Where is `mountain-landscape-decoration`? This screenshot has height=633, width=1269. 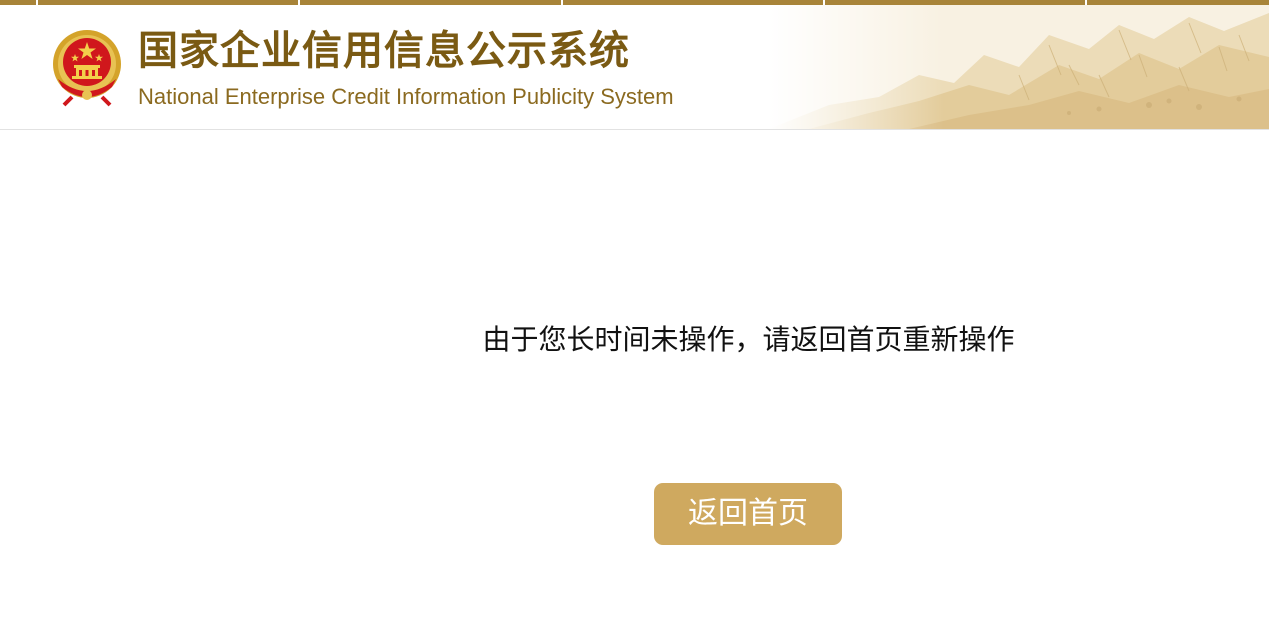
mountain-landscape-decoration is located at coordinates (1019, 67).